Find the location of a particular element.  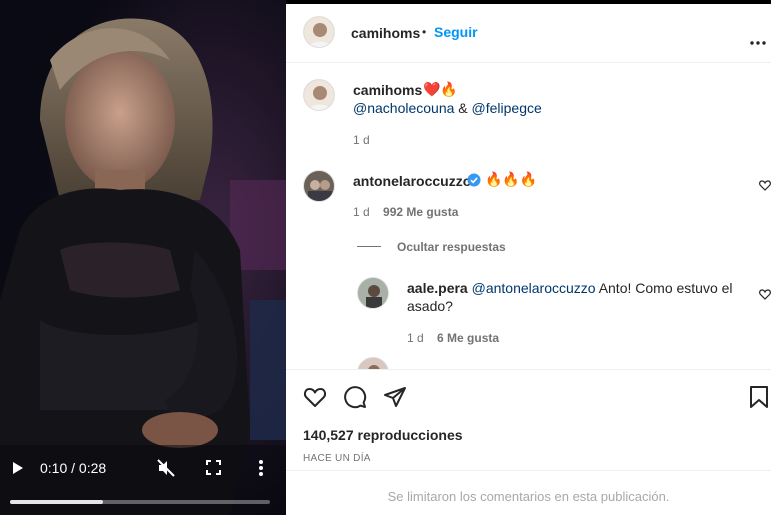

hide-replies-button: Ocultar respuestas is located at coordinates (451, 247).